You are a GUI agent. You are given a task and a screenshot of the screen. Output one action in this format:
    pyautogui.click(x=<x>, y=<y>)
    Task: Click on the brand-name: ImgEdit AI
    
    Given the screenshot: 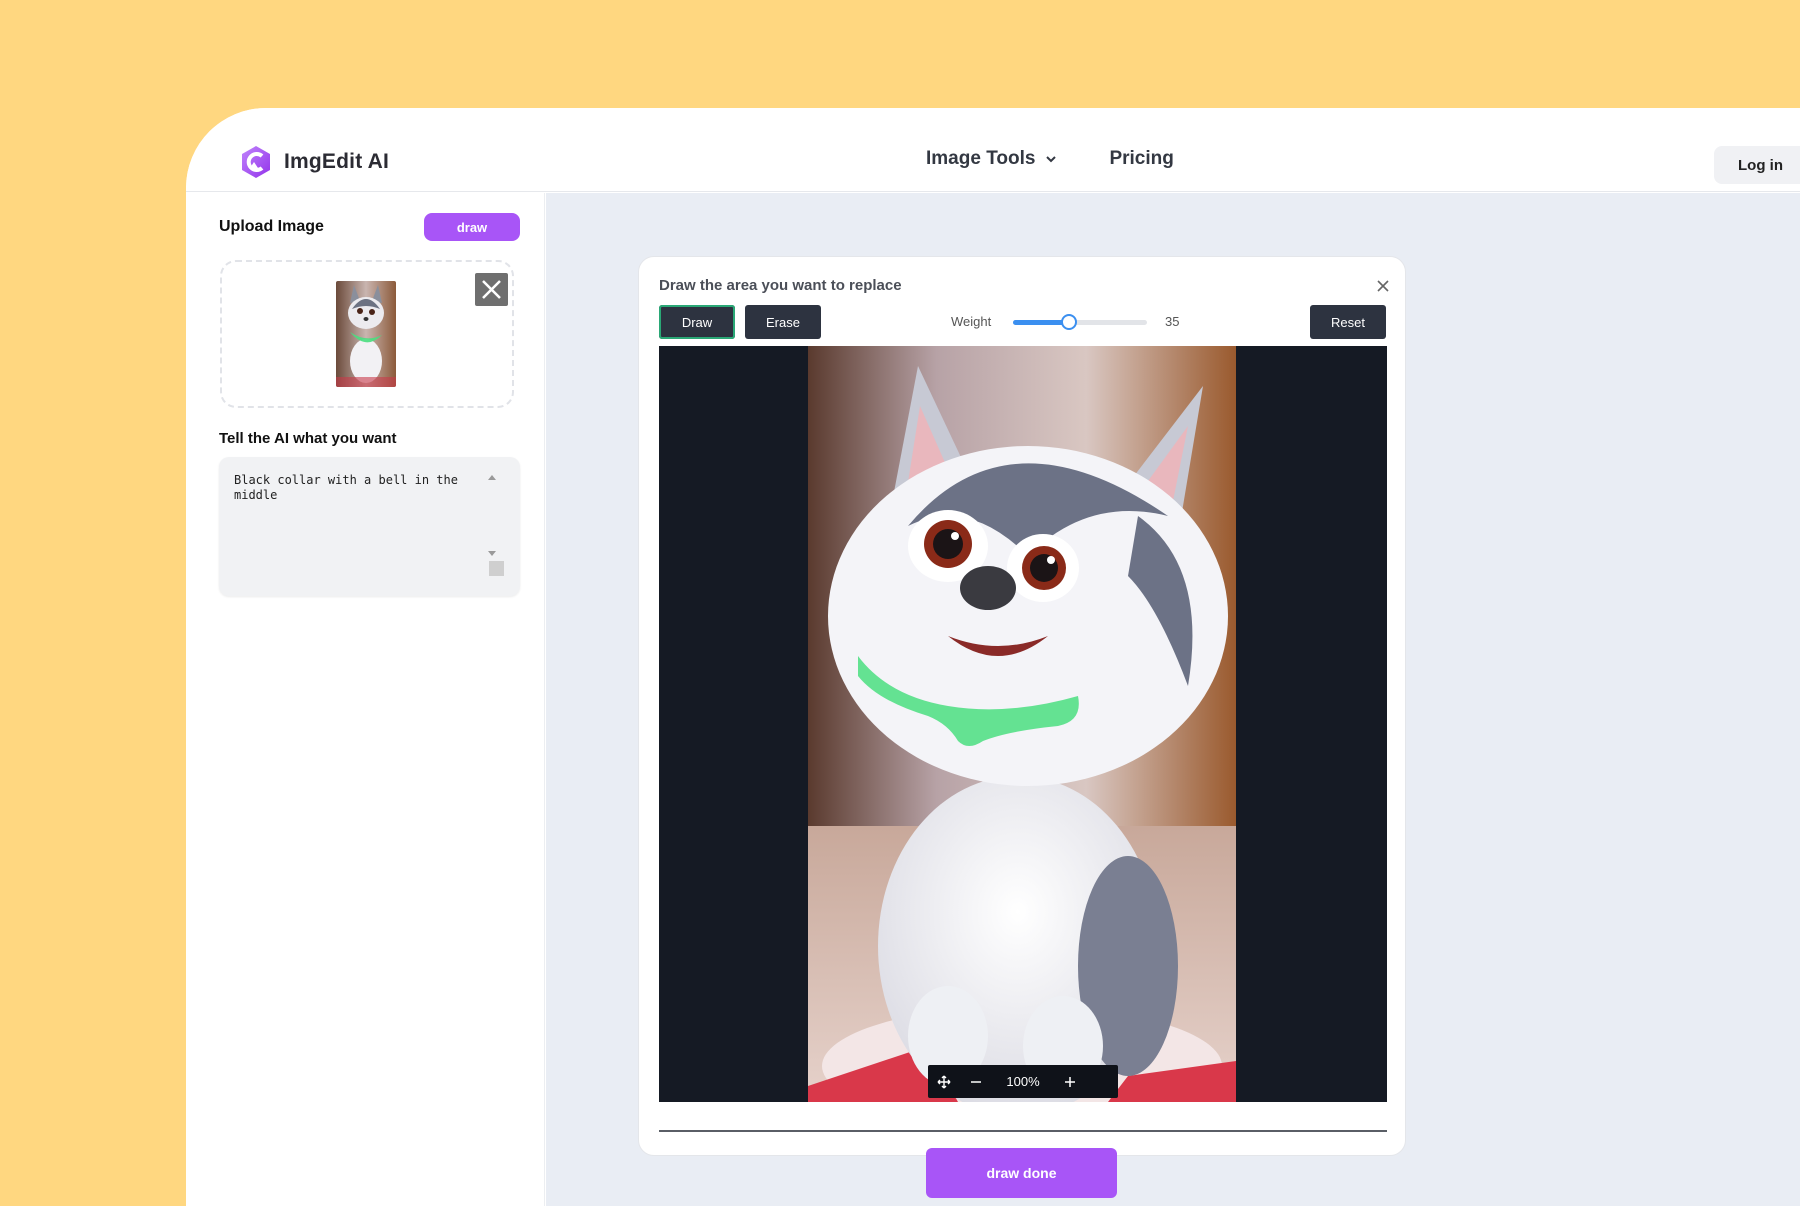 What is the action you would take?
    pyautogui.click(x=337, y=161)
    